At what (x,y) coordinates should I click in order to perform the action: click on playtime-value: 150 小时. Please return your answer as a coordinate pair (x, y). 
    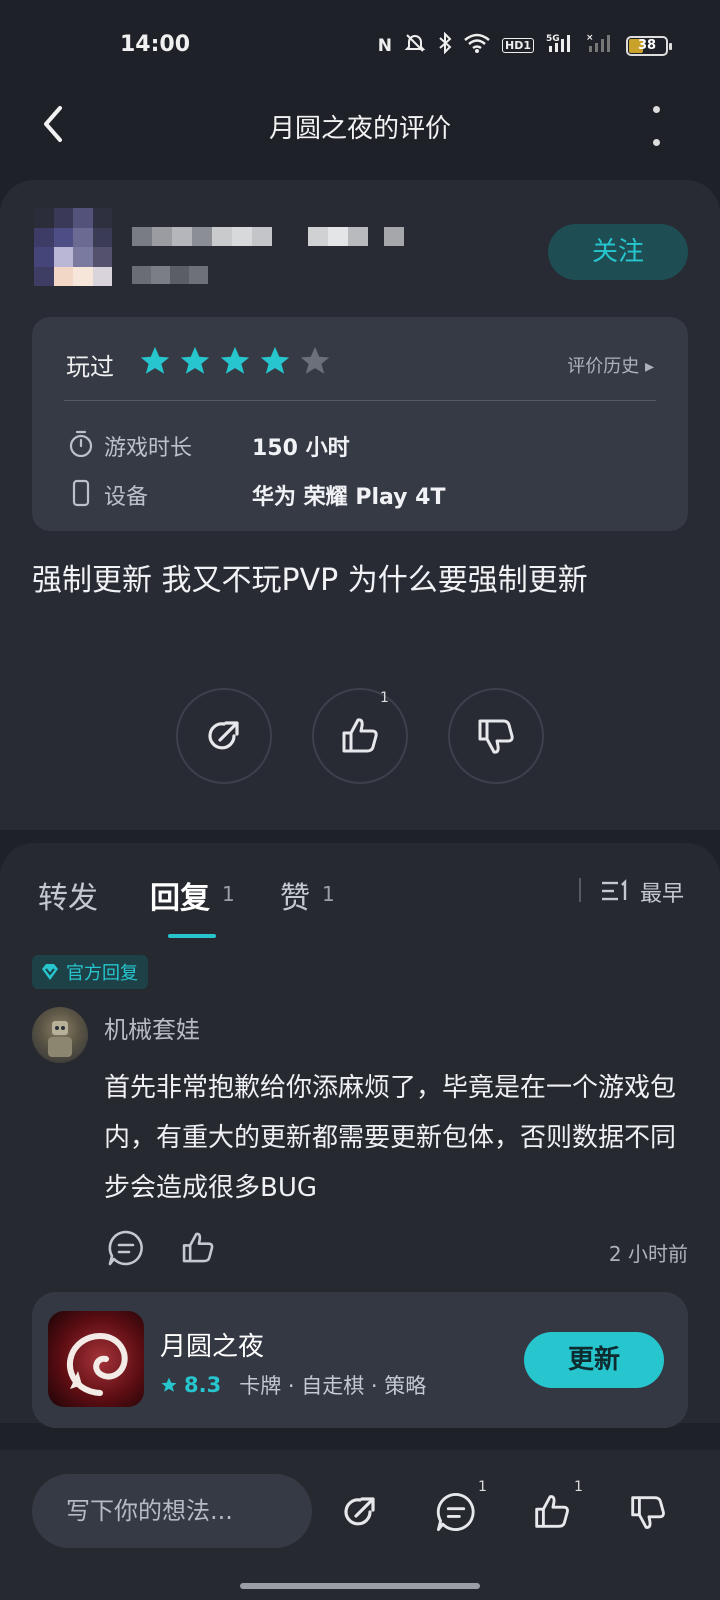
    Looking at the image, I should click on (301, 448).